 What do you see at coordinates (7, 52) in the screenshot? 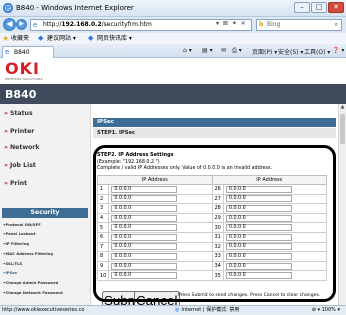
I see `tab-page-icon: e` at bounding box center [7, 52].